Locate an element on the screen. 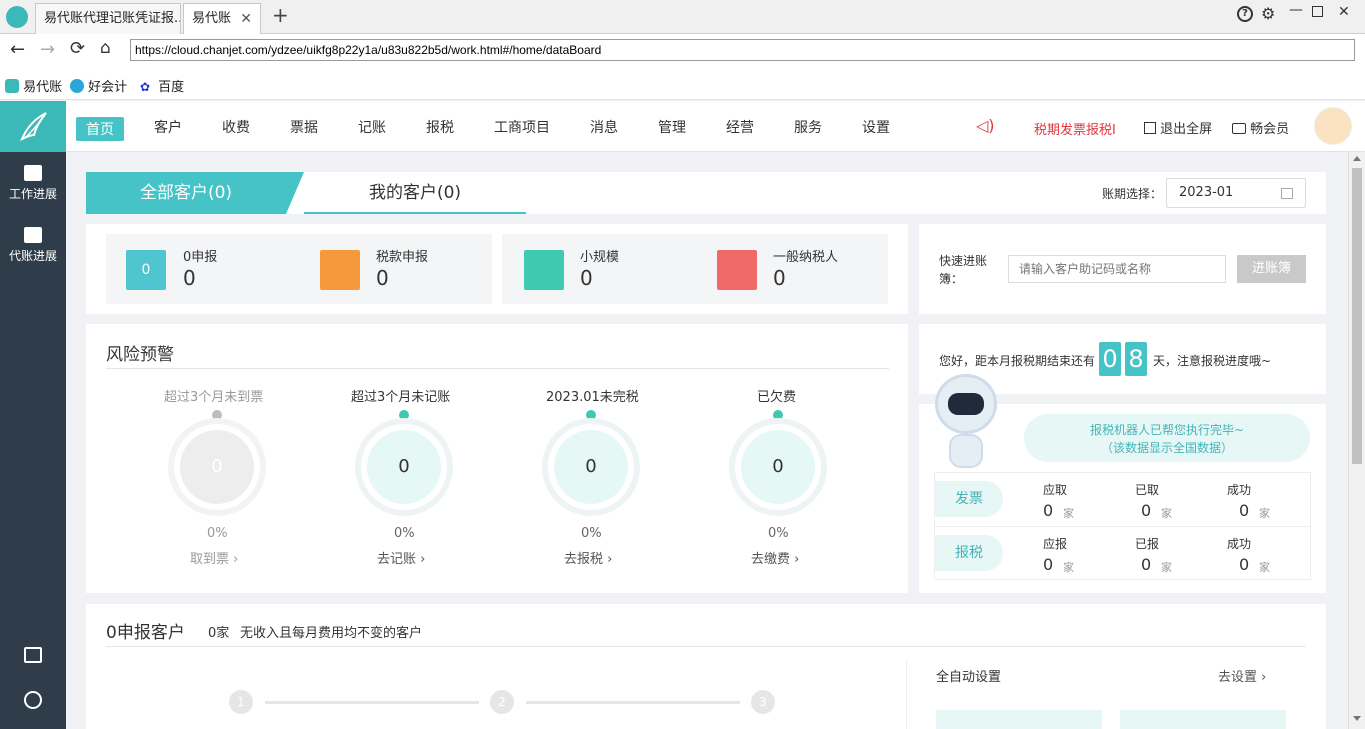 The width and height of the screenshot is (1365, 729). step-2: 2 is located at coordinates (502, 702).